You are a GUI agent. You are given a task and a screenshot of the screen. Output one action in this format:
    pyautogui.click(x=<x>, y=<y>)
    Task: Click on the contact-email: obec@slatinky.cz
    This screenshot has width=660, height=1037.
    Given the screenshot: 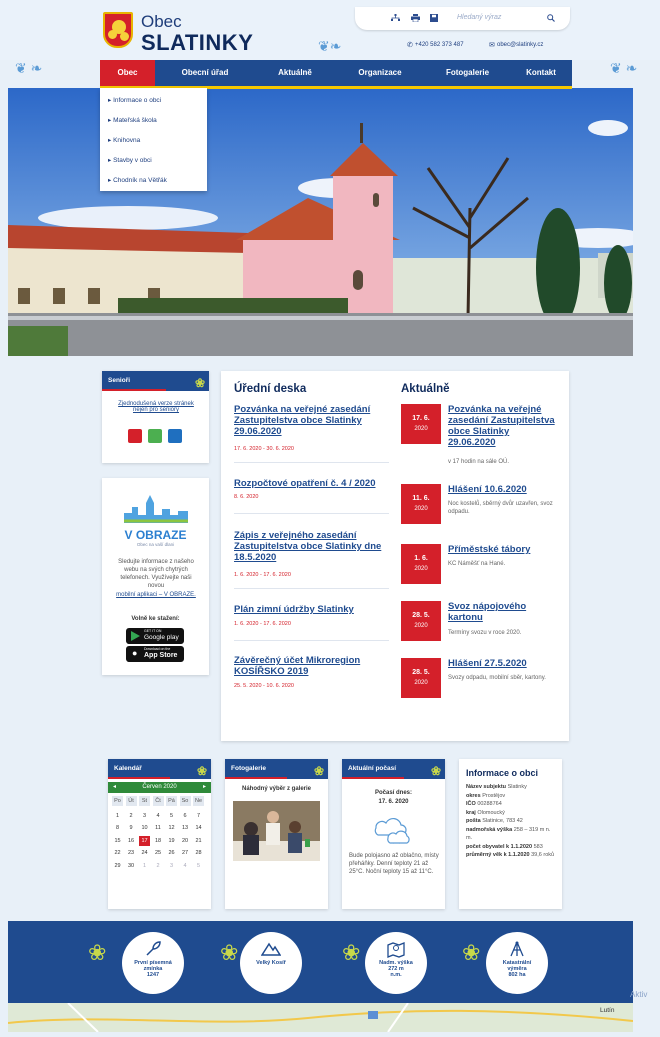 What is the action you would take?
    pyautogui.click(x=520, y=45)
    